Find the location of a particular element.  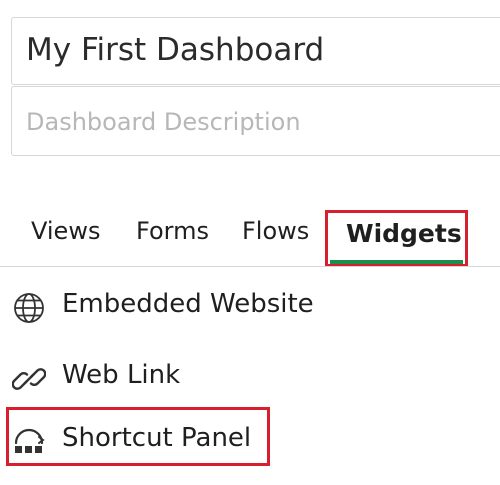

widget-item-shortcut-panel: Shortcut Panel is located at coordinates (138, 436).